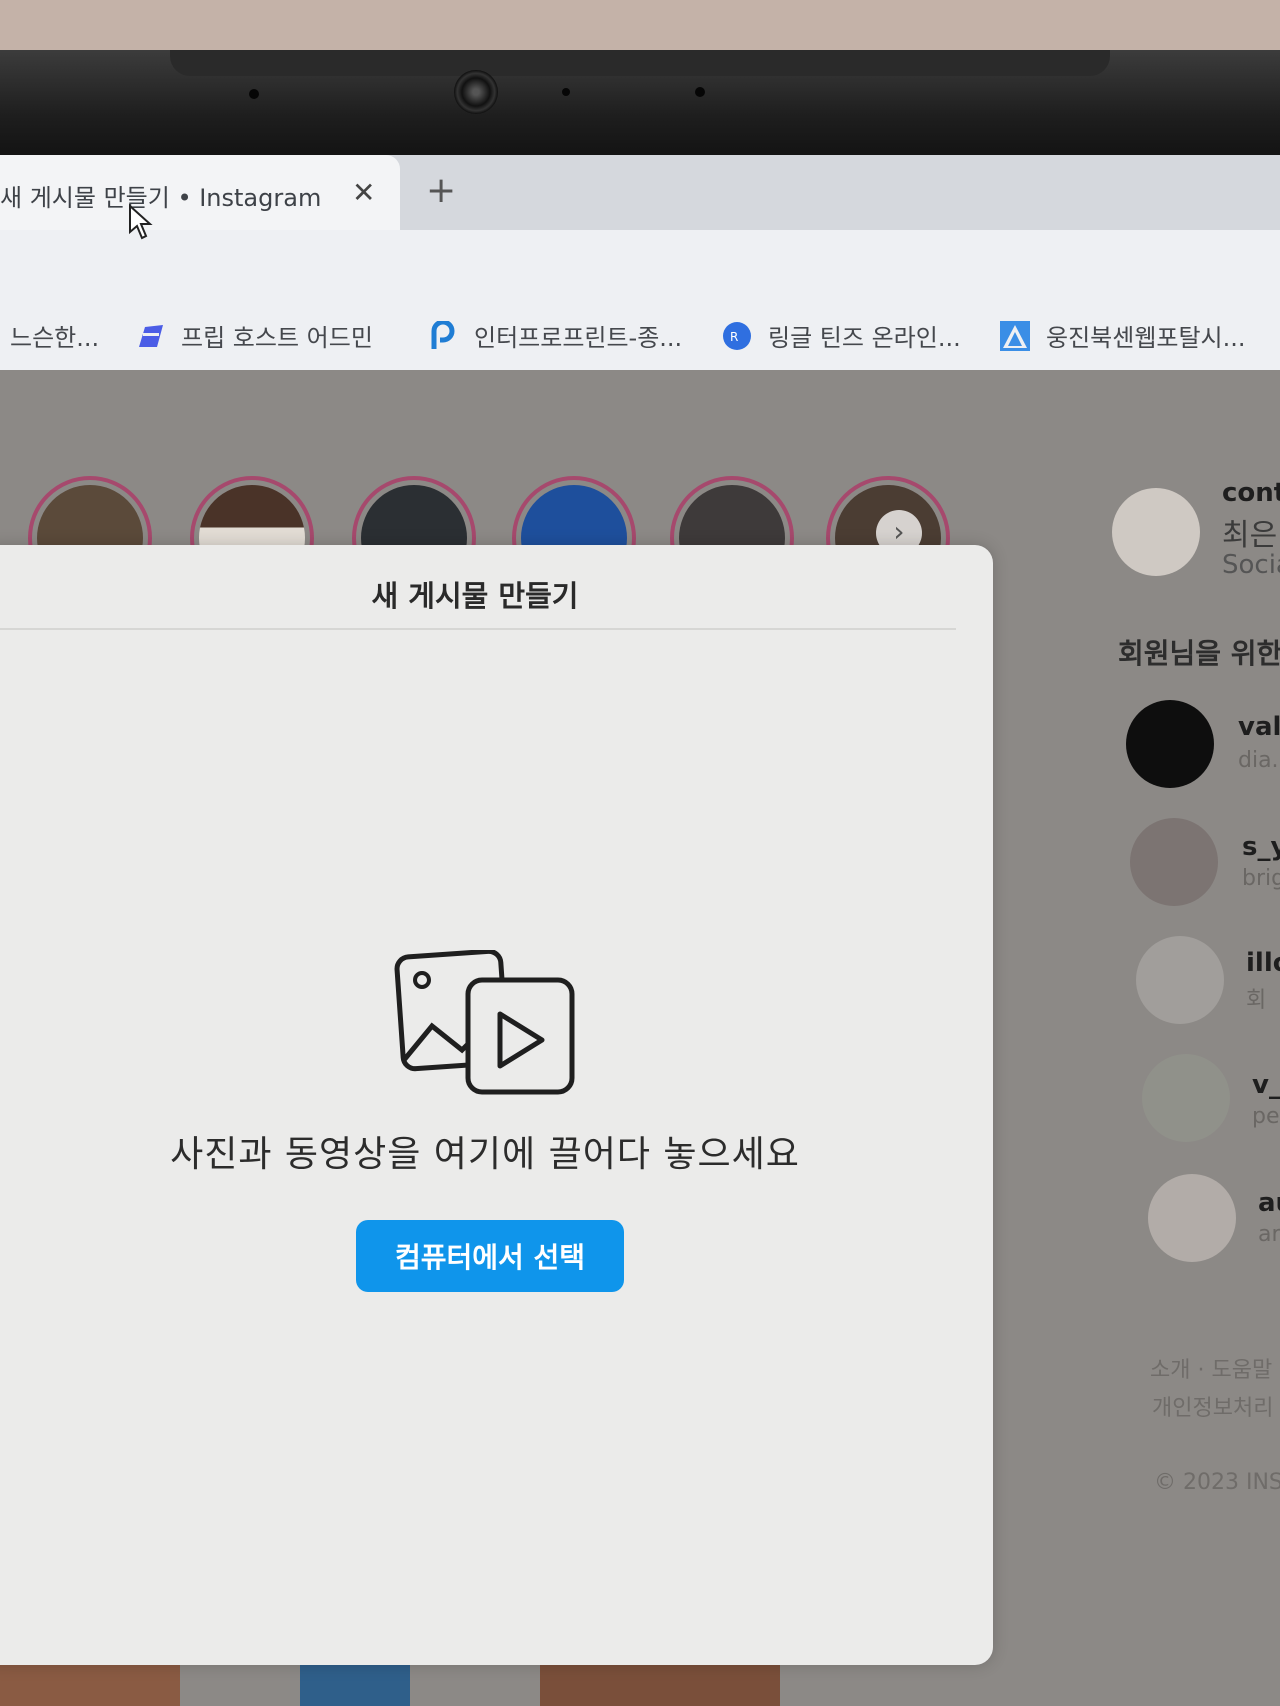  What do you see at coordinates (478, 629) in the screenshot?
I see `modal-divider` at bounding box center [478, 629].